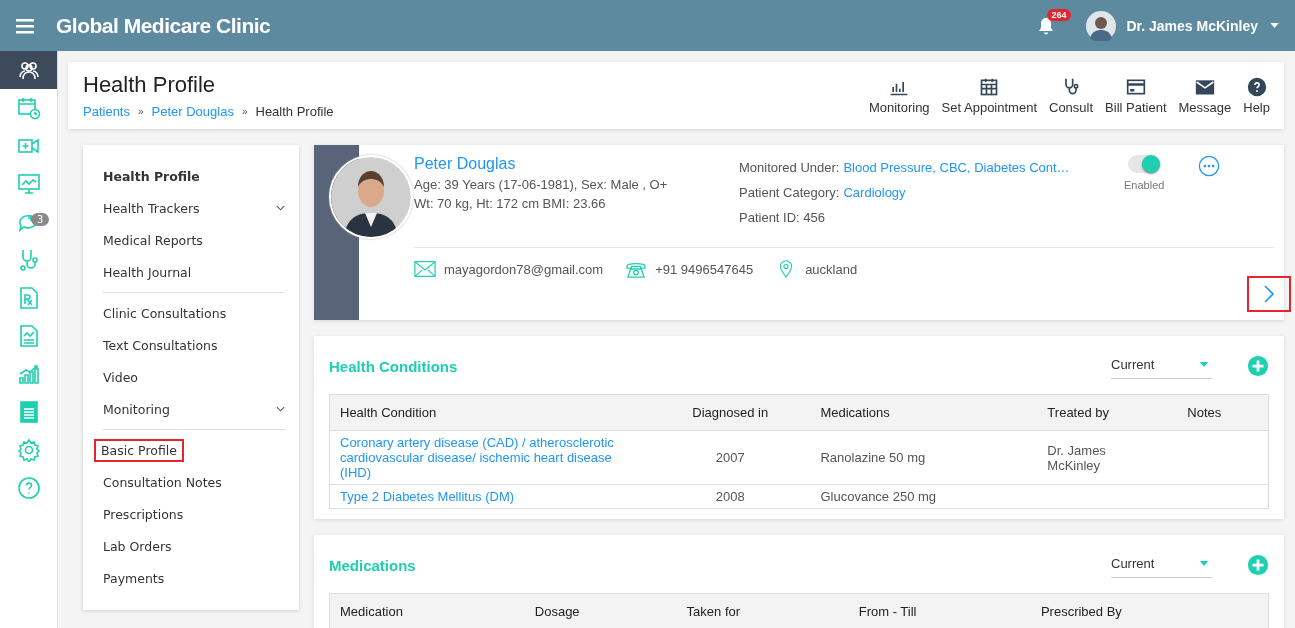  What do you see at coordinates (136, 409) in the screenshot?
I see `menu-item: Monitoring` at bounding box center [136, 409].